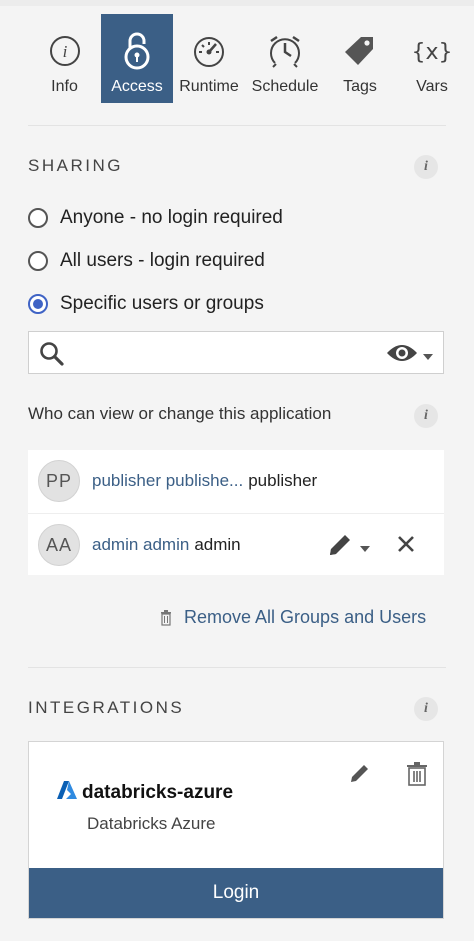 The height and width of the screenshot is (941, 474). What do you see at coordinates (162, 260) in the screenshot?
I see `radio-label: All users - login required` at bounding box center [162, 260].